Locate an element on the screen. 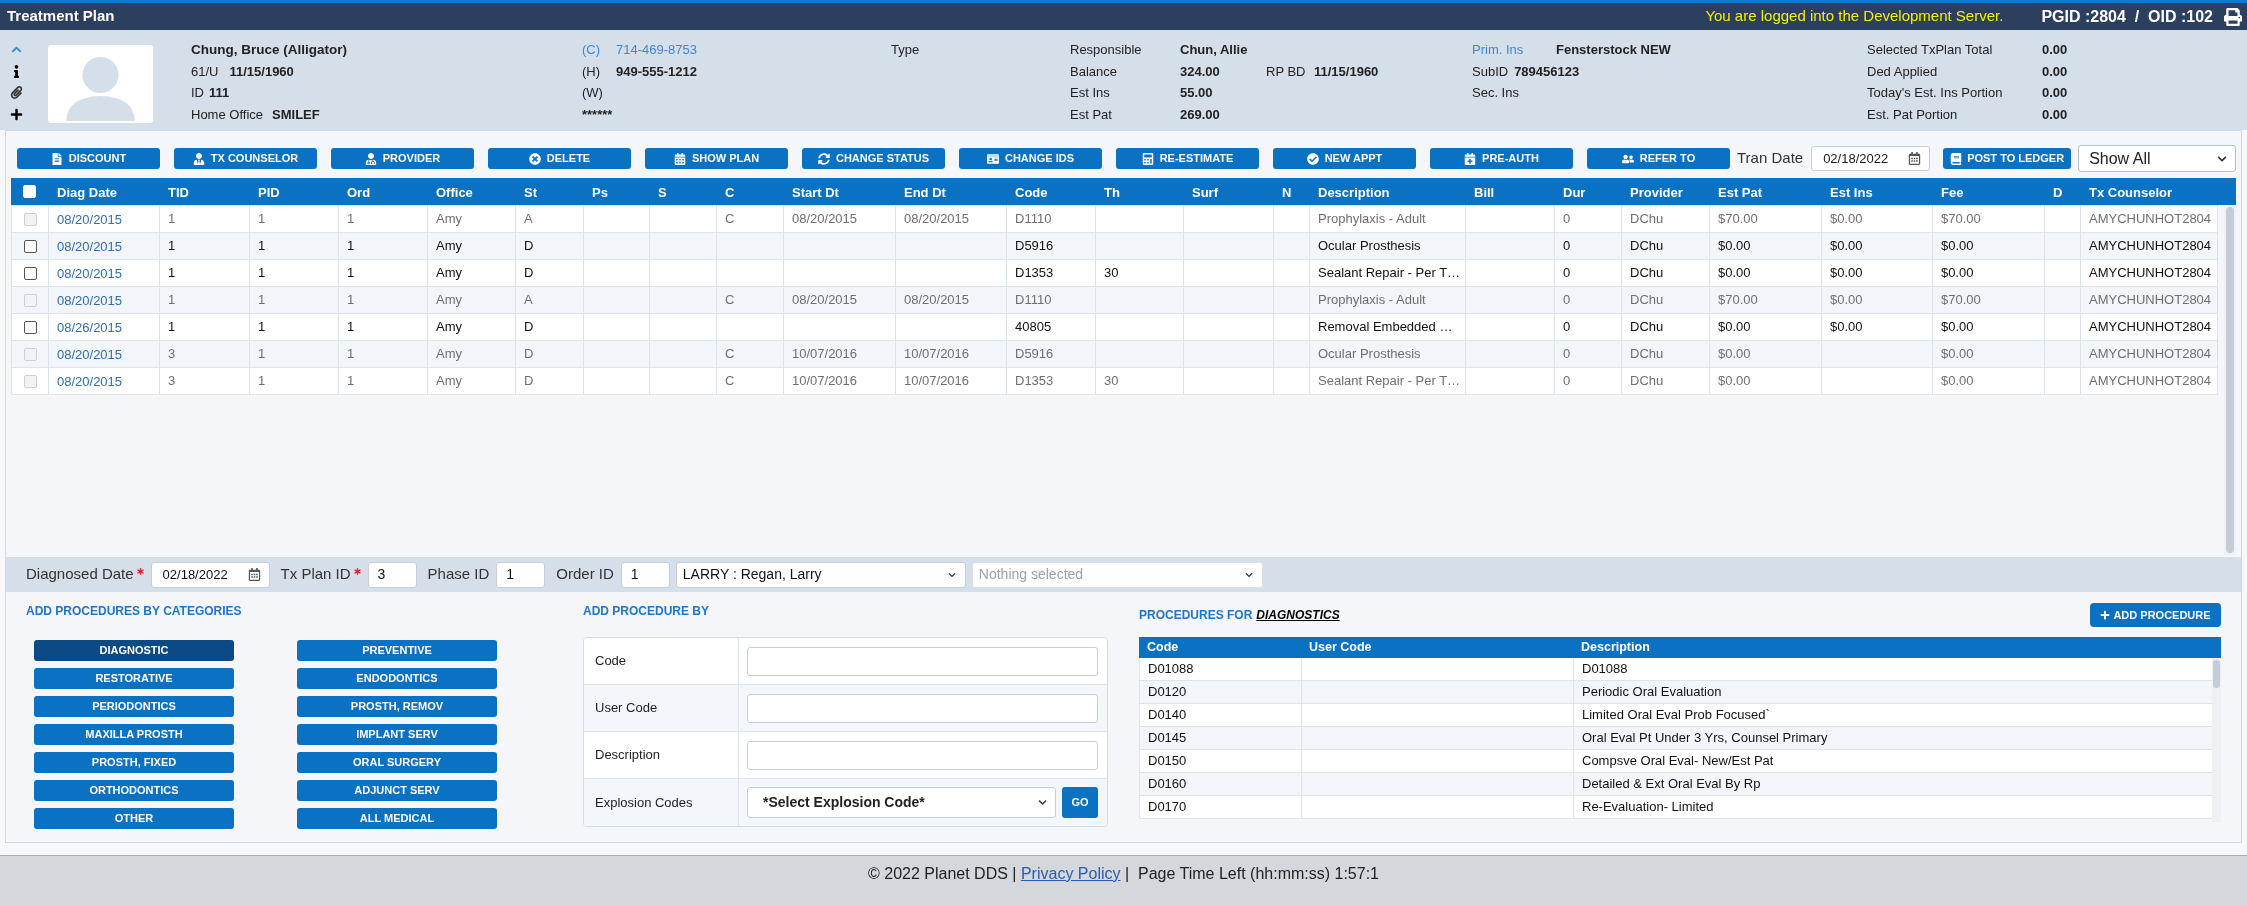 Image resolution: width=2247 pixels, height=906 pixels. toolbar-button: PROVIDER is located at coordinates (402, 158).